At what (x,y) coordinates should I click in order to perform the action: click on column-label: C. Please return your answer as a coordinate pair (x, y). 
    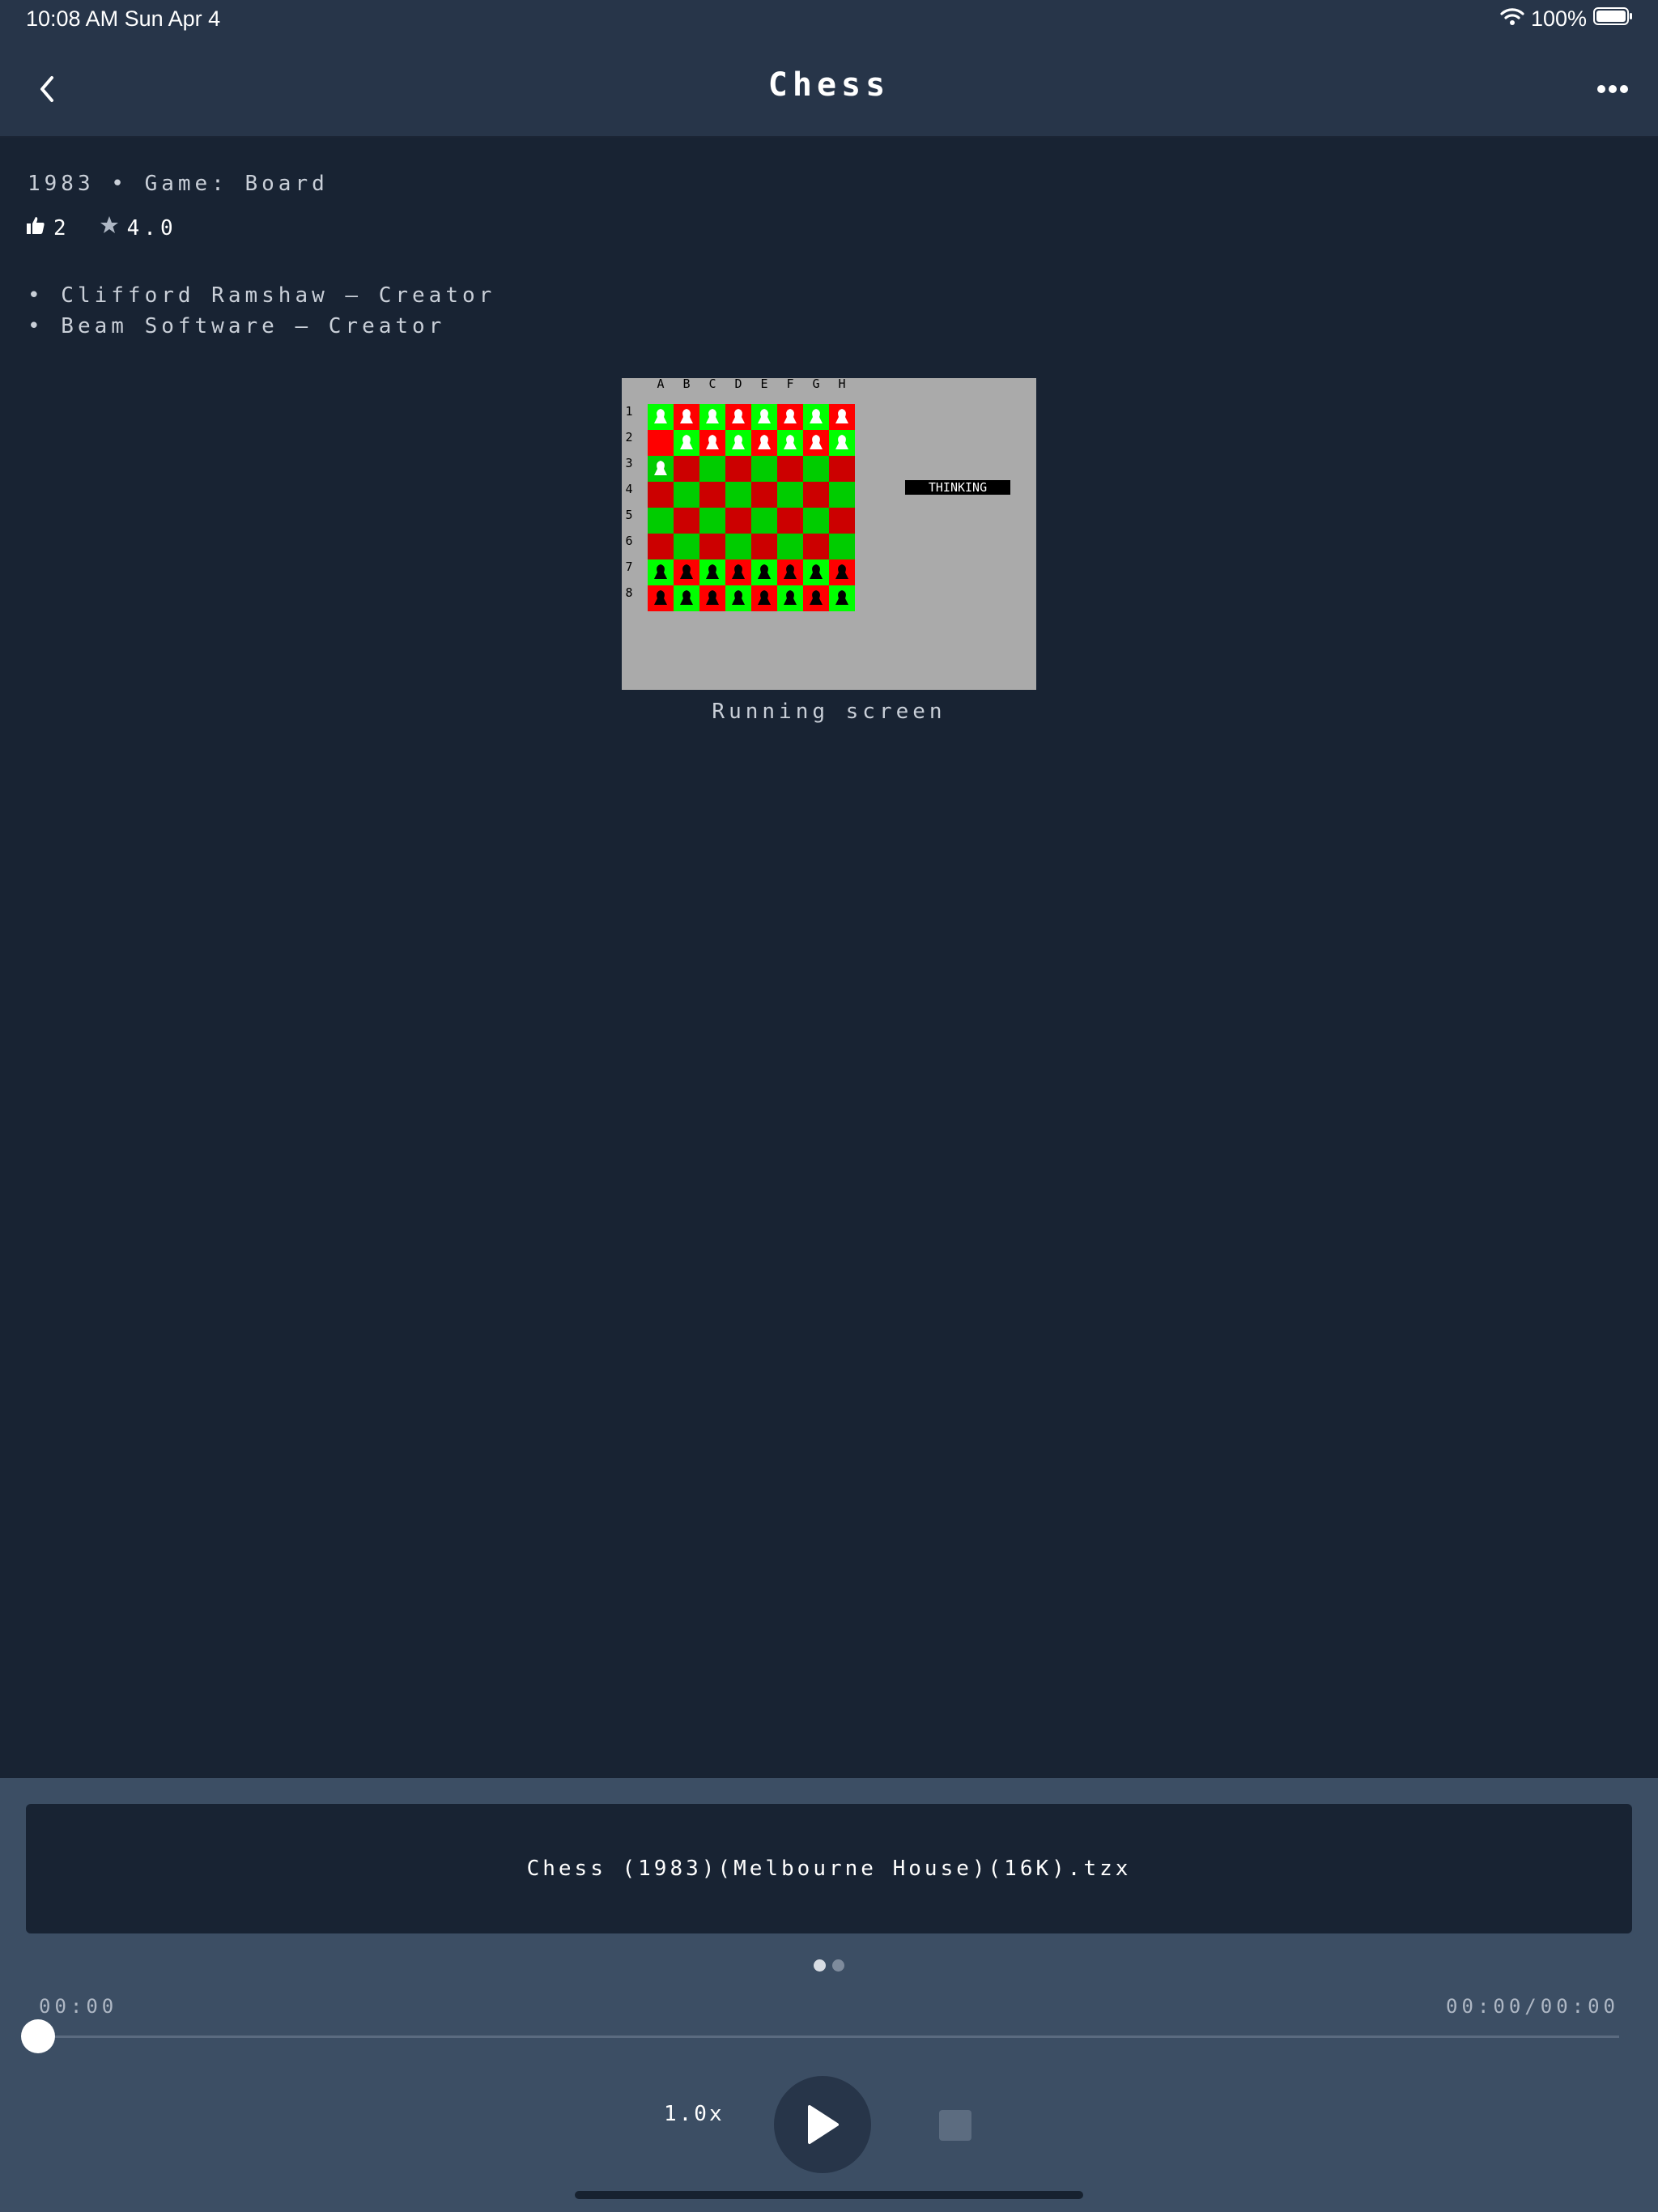
    Looking at the image, I should click on (712, 385).